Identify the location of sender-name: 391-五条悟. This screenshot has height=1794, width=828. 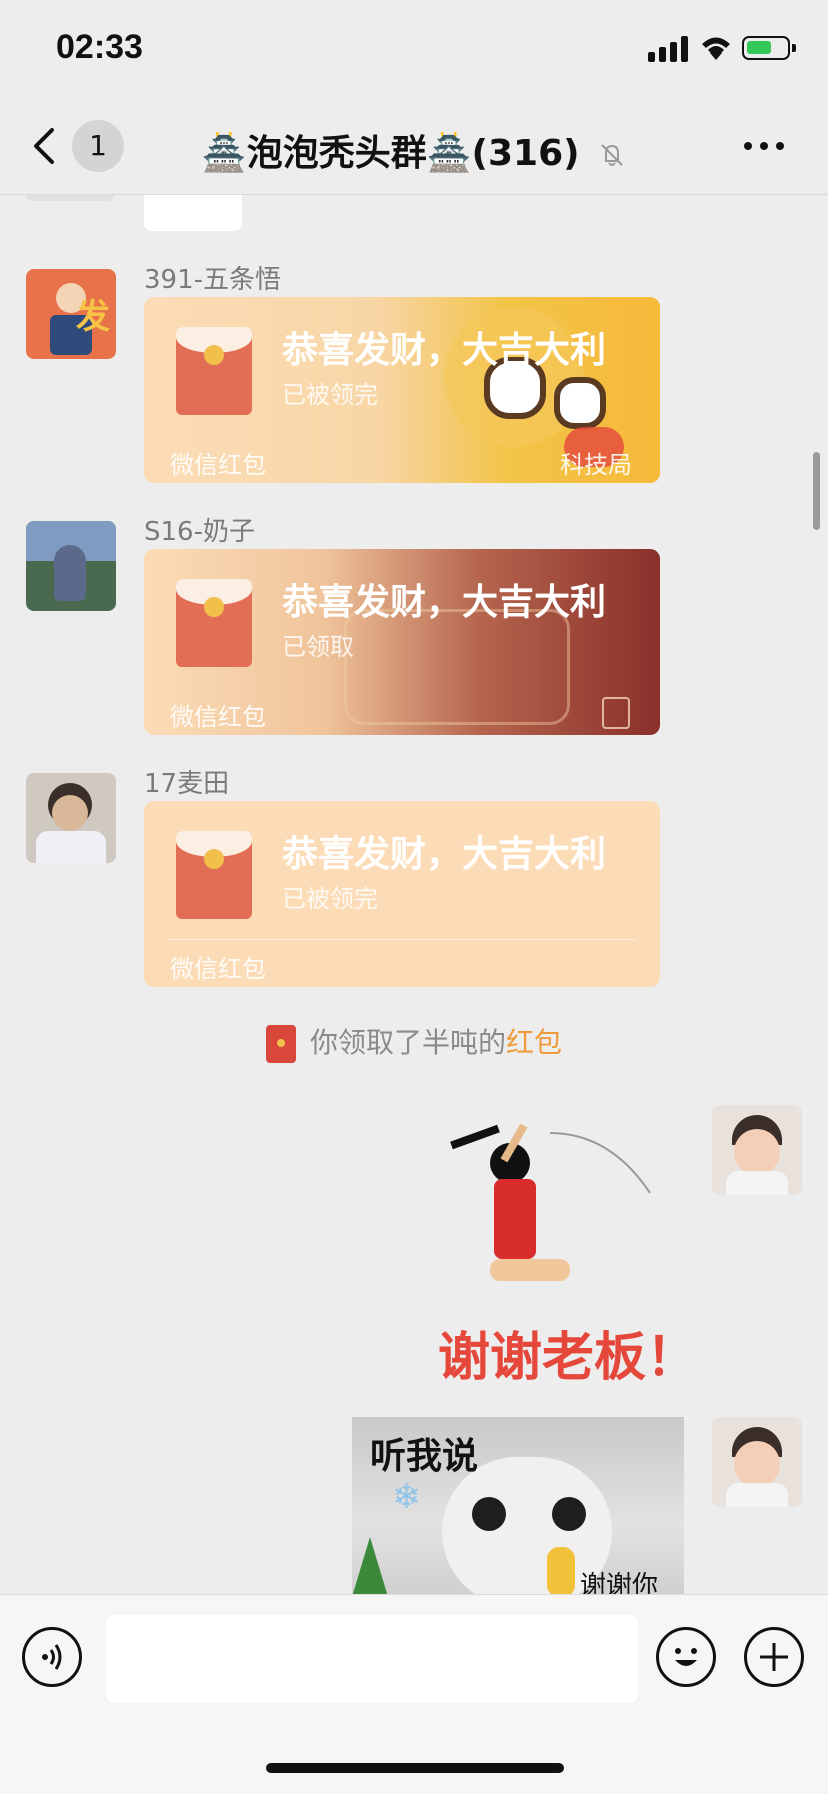
(213, 280).